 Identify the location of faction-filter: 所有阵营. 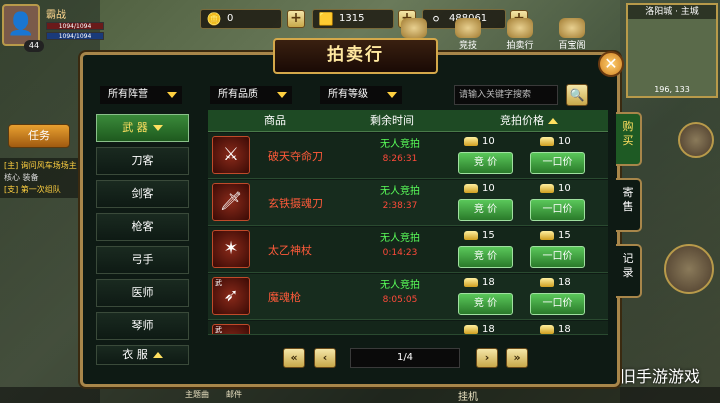
(141, 95).